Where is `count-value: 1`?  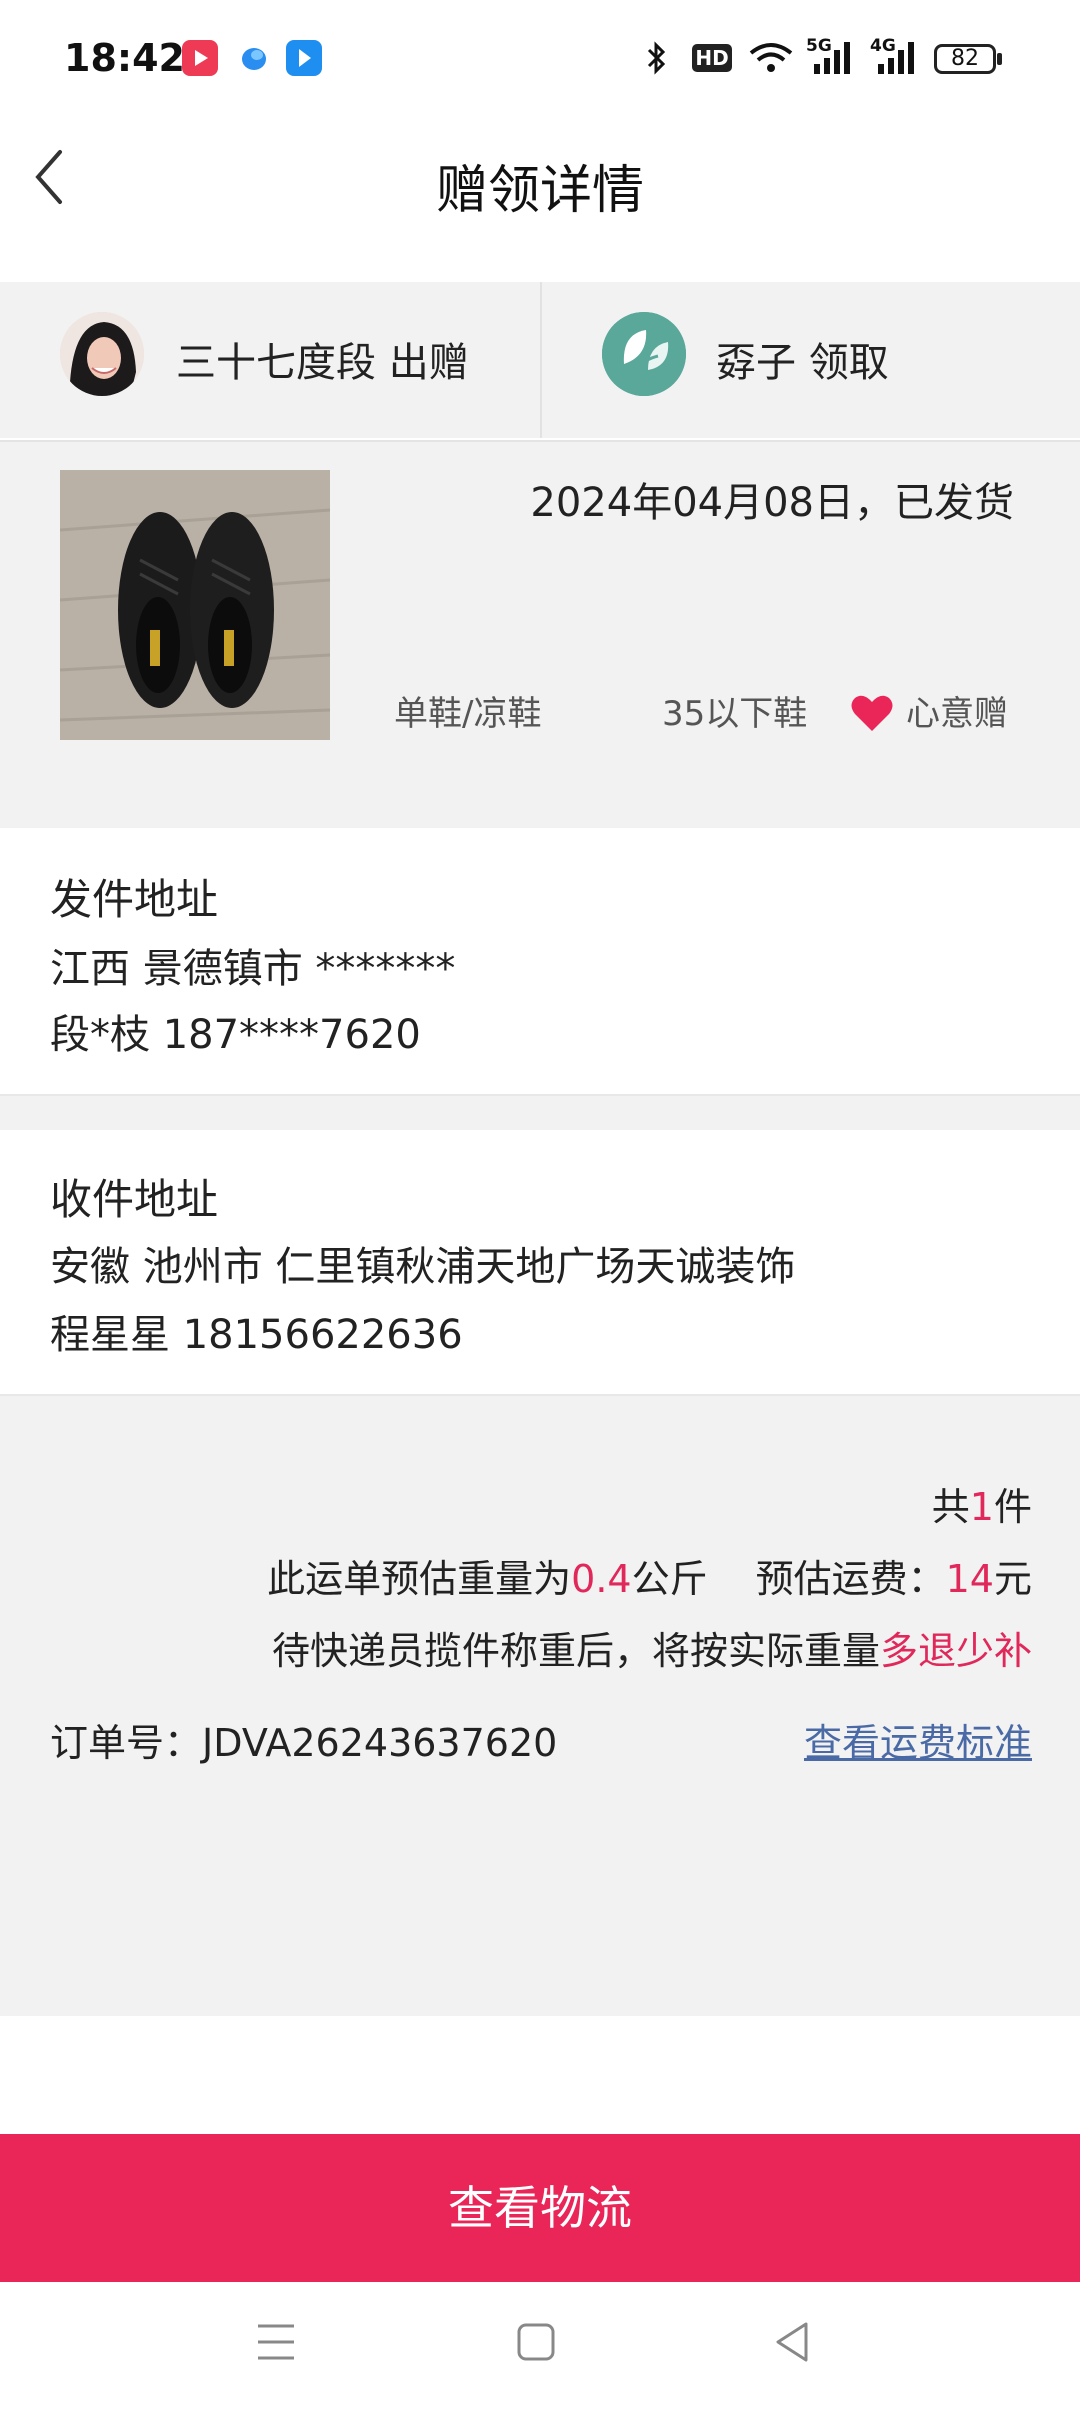 count-value: 1 is located at coordinates (981, 1507).